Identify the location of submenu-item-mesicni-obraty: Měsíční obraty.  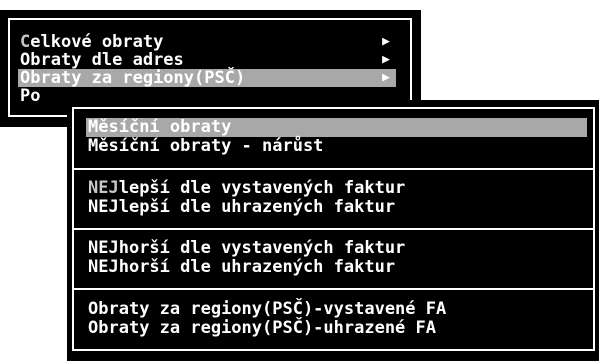
(336, 127).